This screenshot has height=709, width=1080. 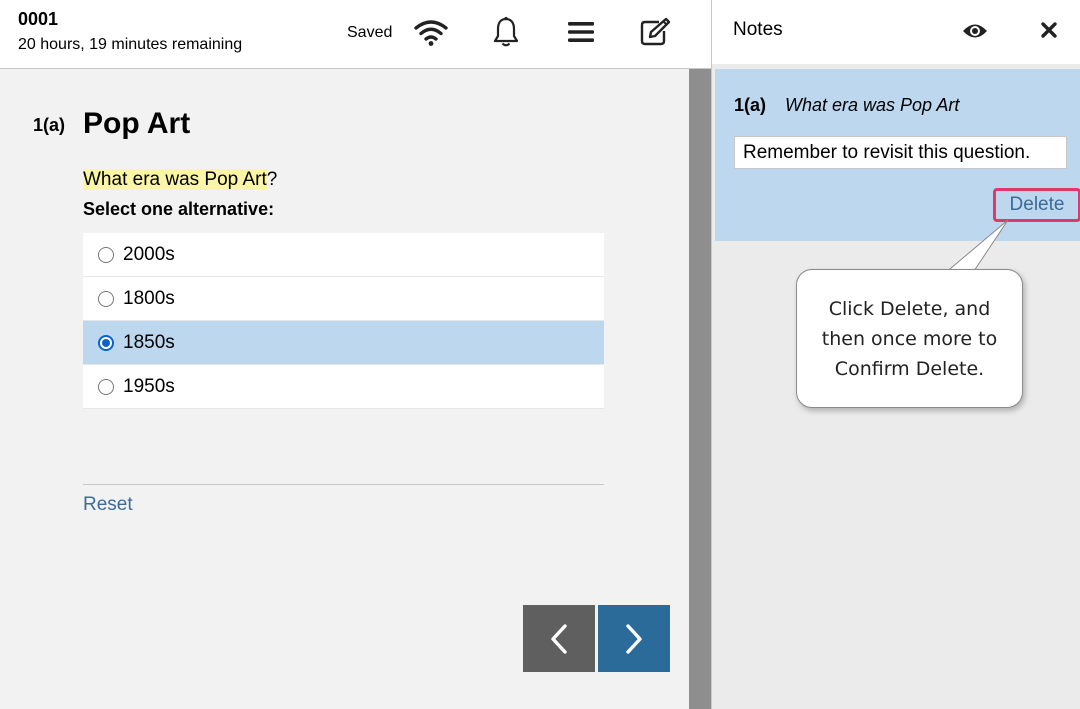 I want to click on question-number: 1(a), so click(x=49, y=125).